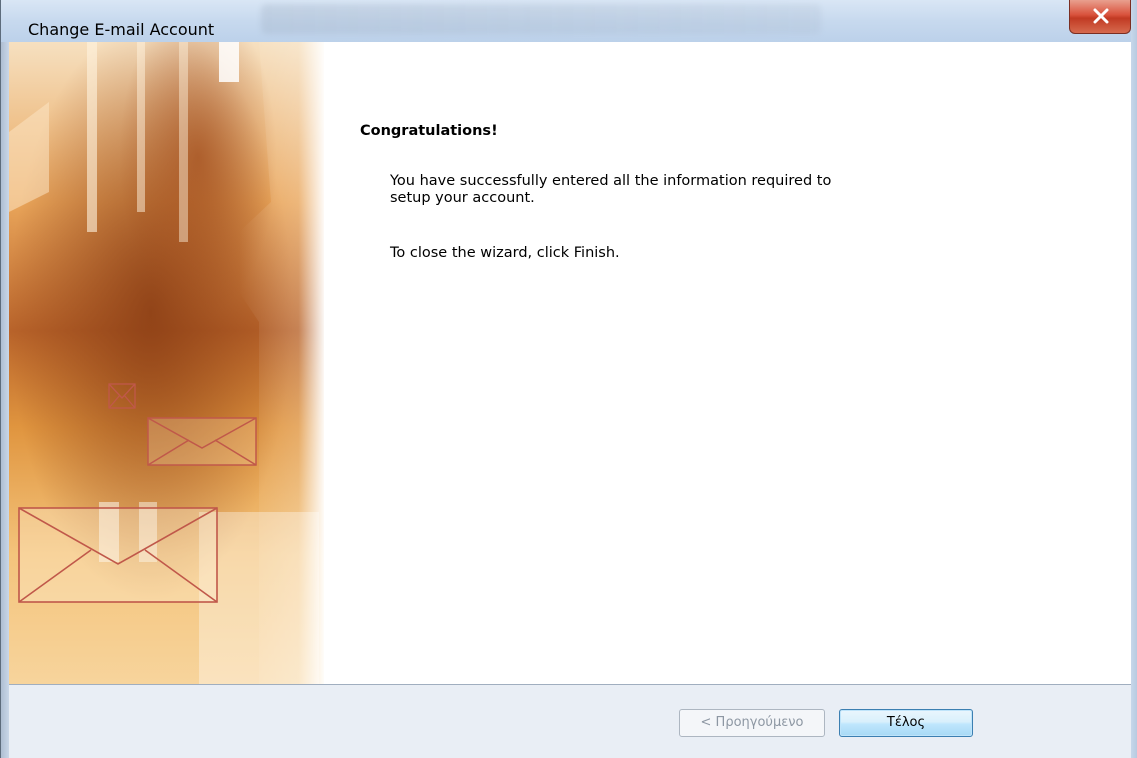 This screenshot has height=758, width=1137. What do you see at coordinates (1134, 379) in the screenshot?
I see `window-right-frame` at bounding box center [1134, 379].